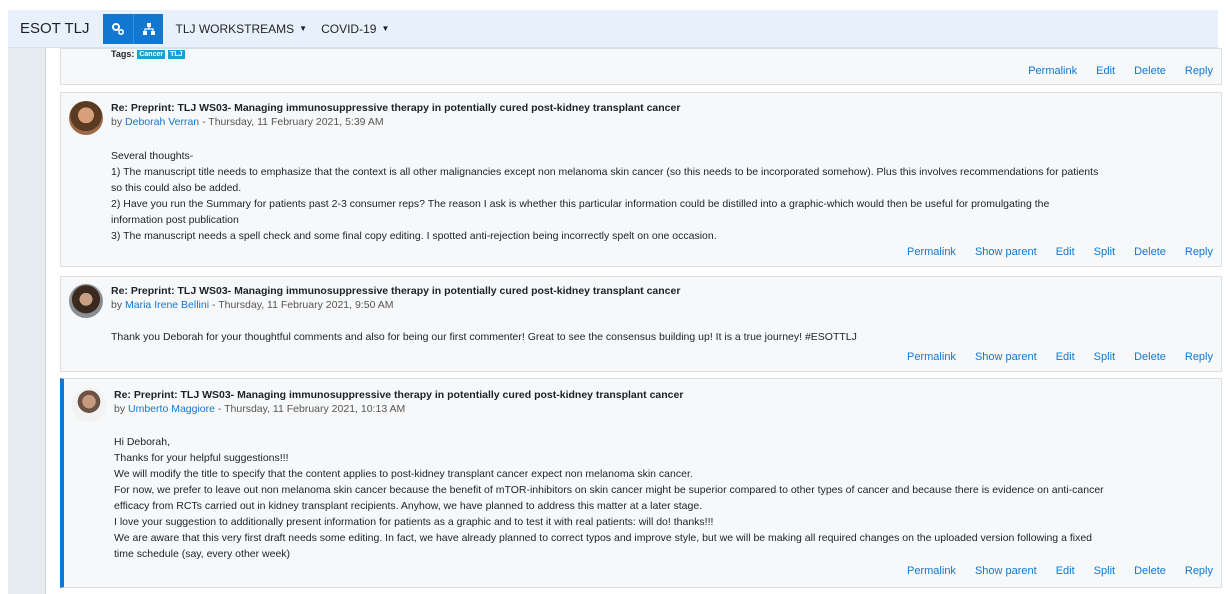 The image size is (1226, 594). I want to click on menu-label: TLJ WORKSTREAMS, so click(235, 28).